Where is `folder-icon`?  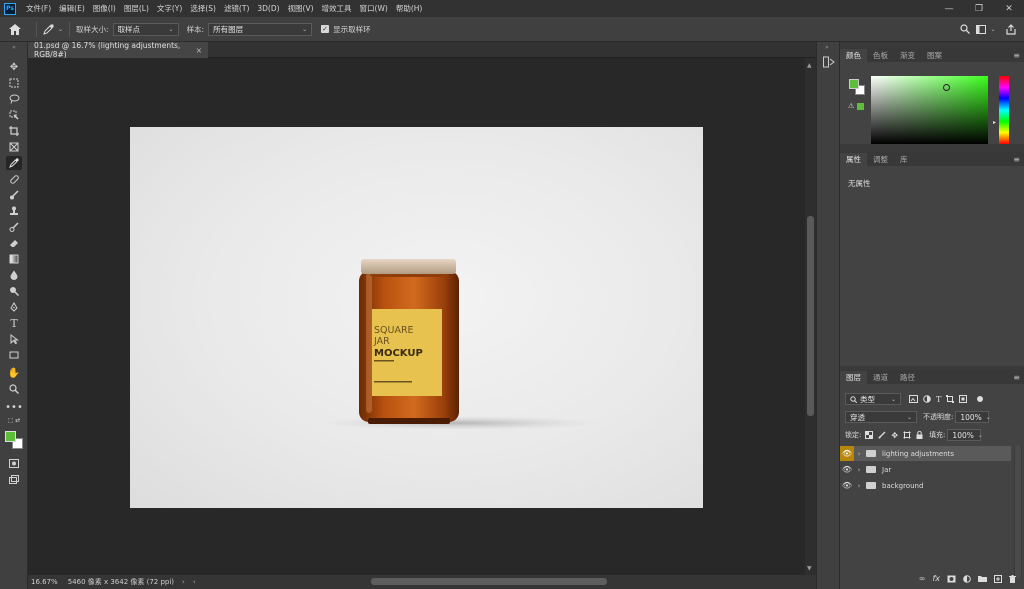
folder-icon is located at coordinates (982, 578).